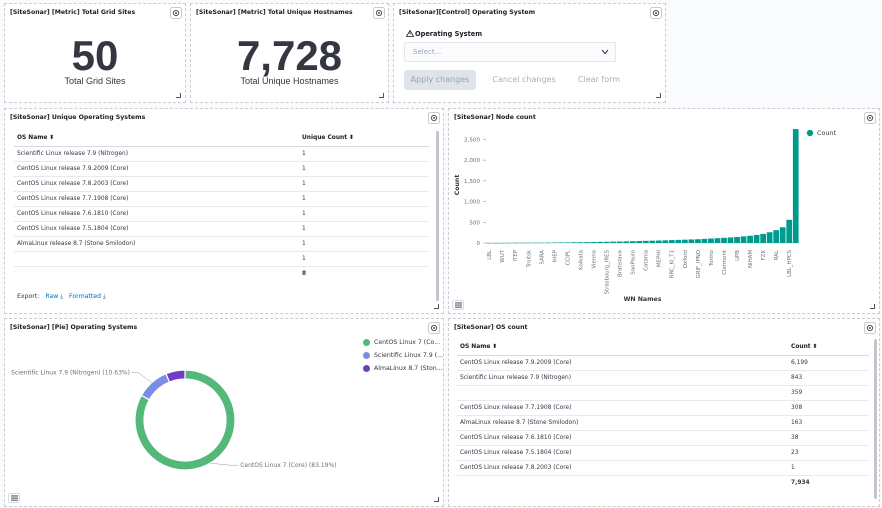  Describe the element at coordinates (524, 80) in the screenshot. I see `cancel-changes-button: Cancel changes` at that location.